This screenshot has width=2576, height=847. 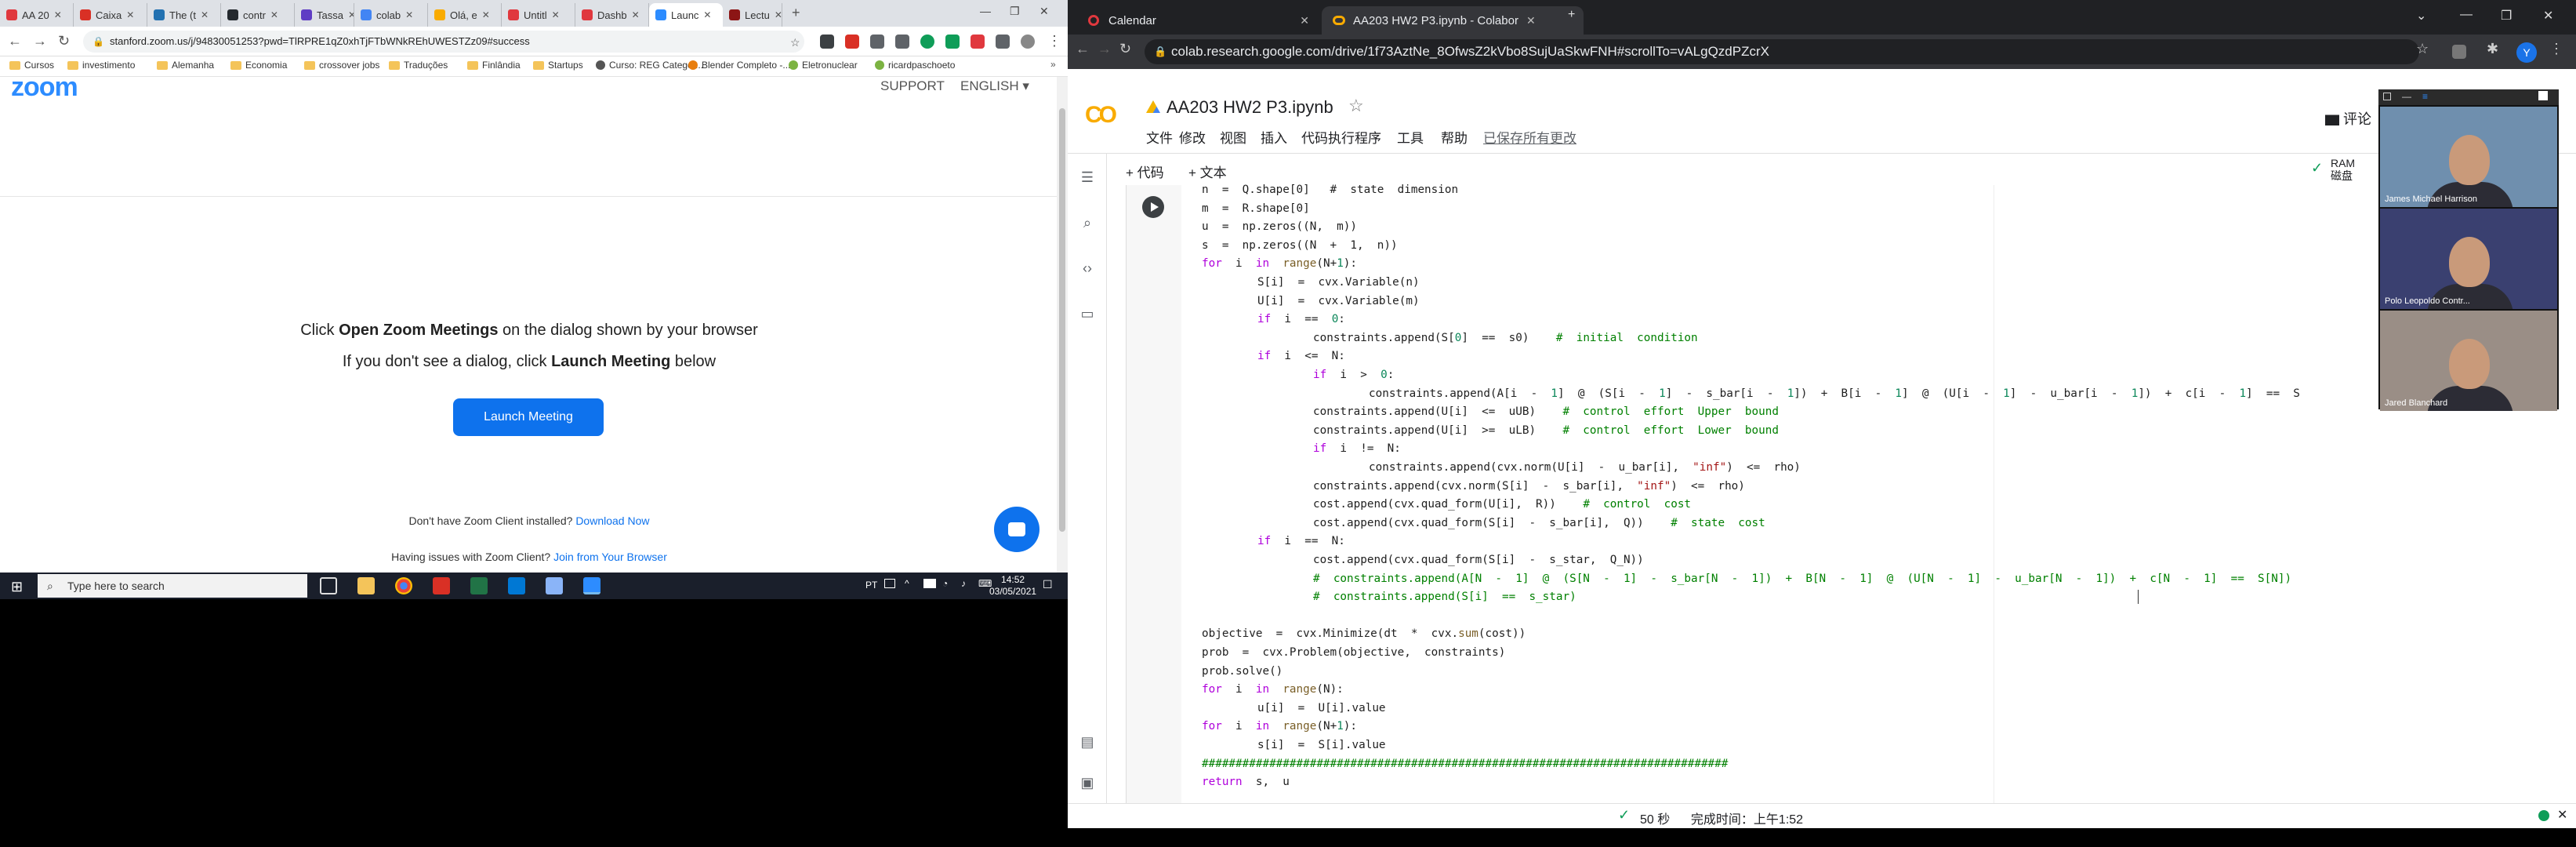 What do you see at coordinates (32, 65) in the screenshot?
I see `bookmark-item: Cursos` at bounding box center [32, 65].